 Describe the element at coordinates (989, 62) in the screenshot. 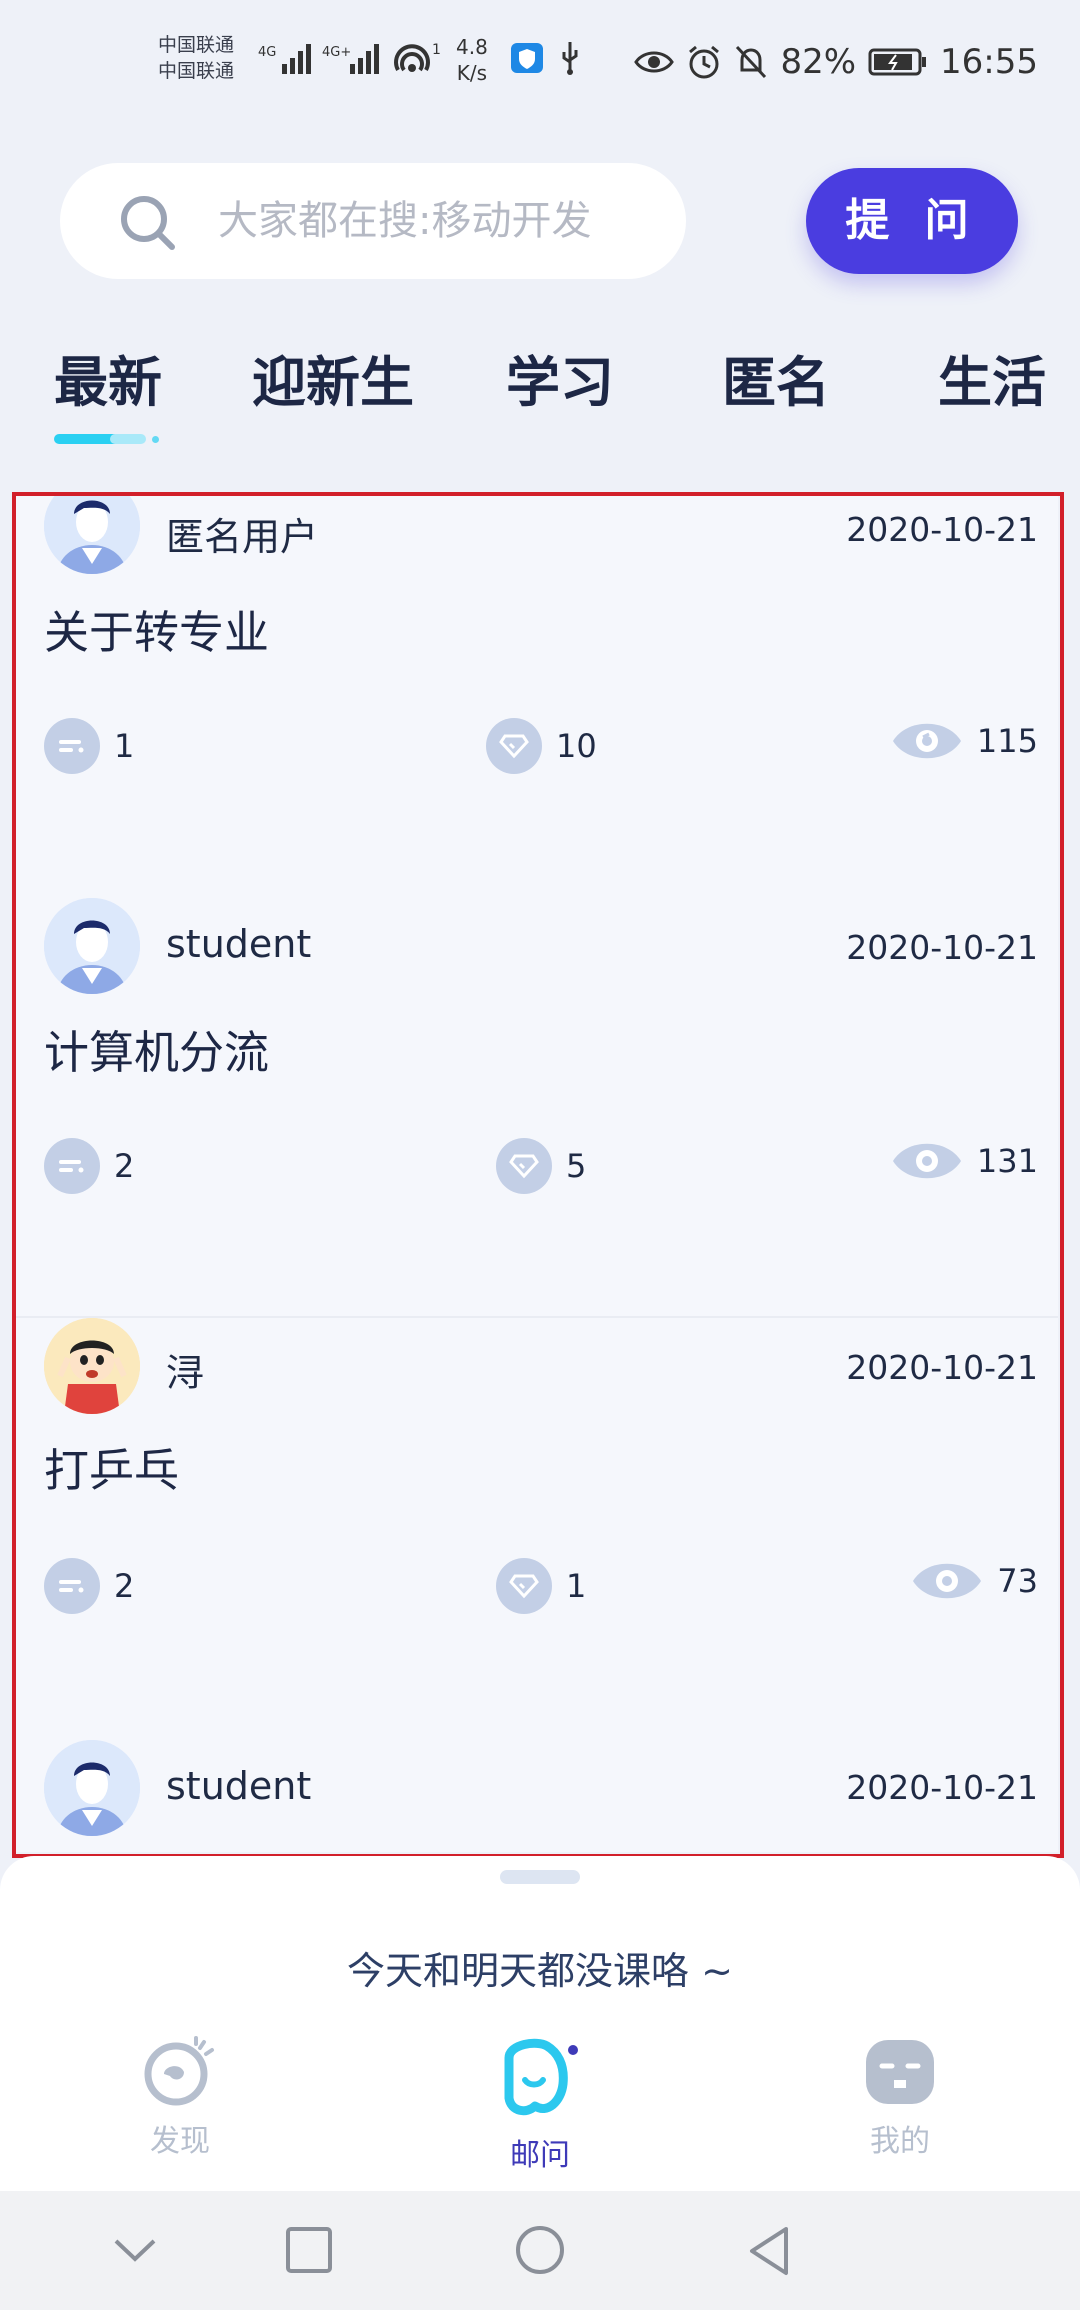

I see `clock: 16:55` at that location.